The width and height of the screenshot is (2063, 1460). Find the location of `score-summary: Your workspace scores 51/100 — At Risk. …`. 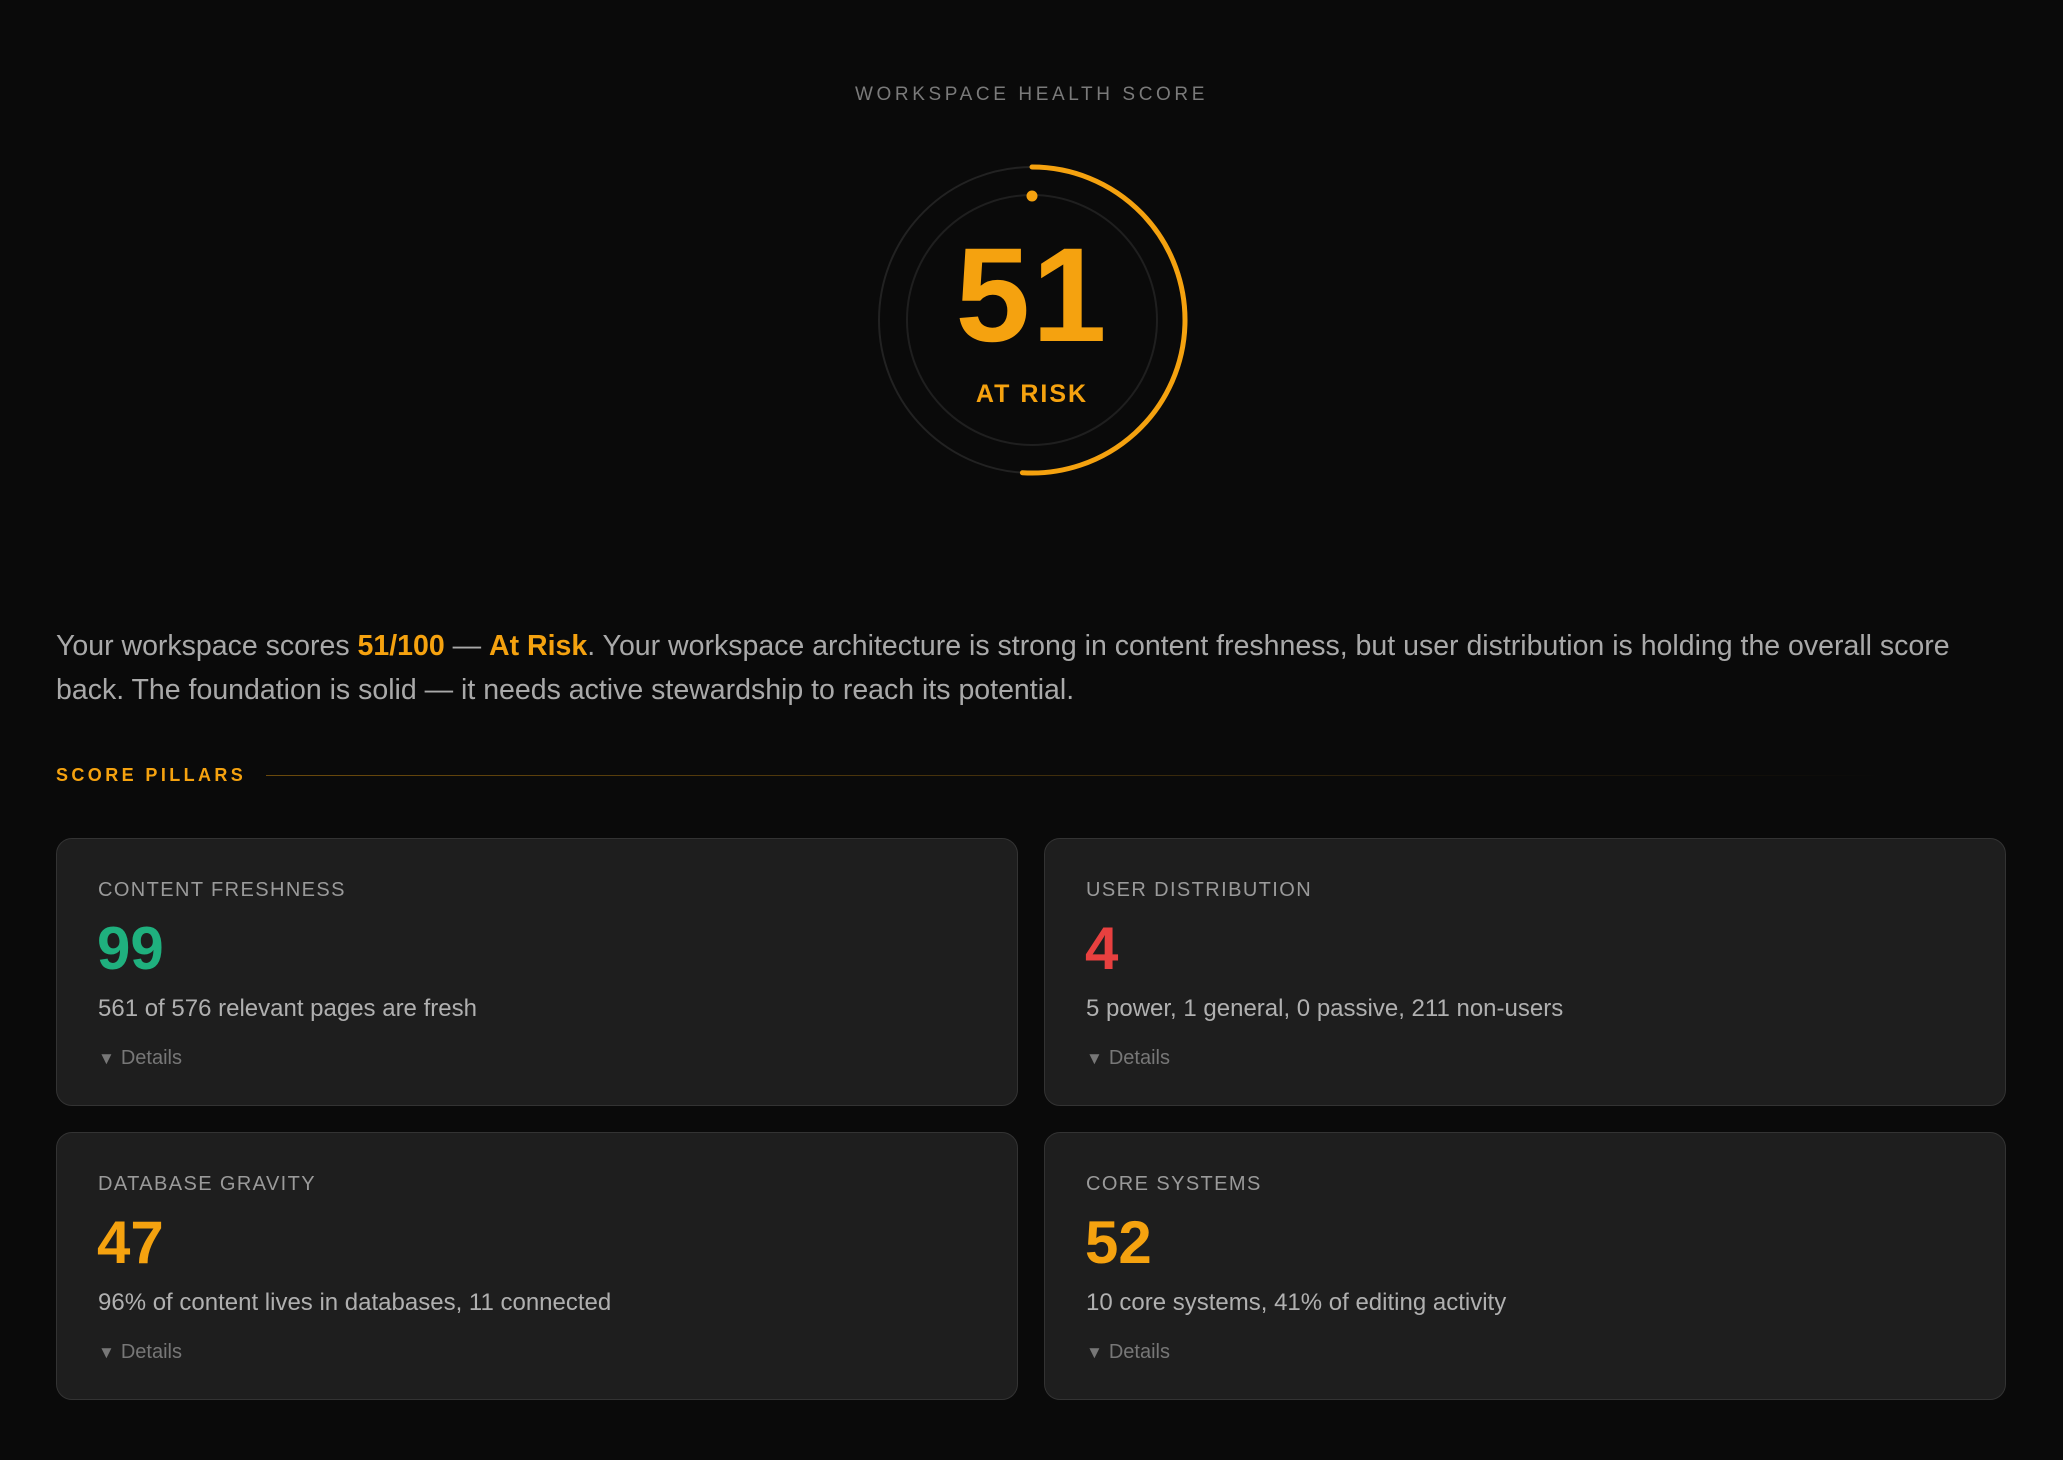

score-summary: Your workspace scores 51/100 — At Risk. … is located at coordinates (1031, 668).